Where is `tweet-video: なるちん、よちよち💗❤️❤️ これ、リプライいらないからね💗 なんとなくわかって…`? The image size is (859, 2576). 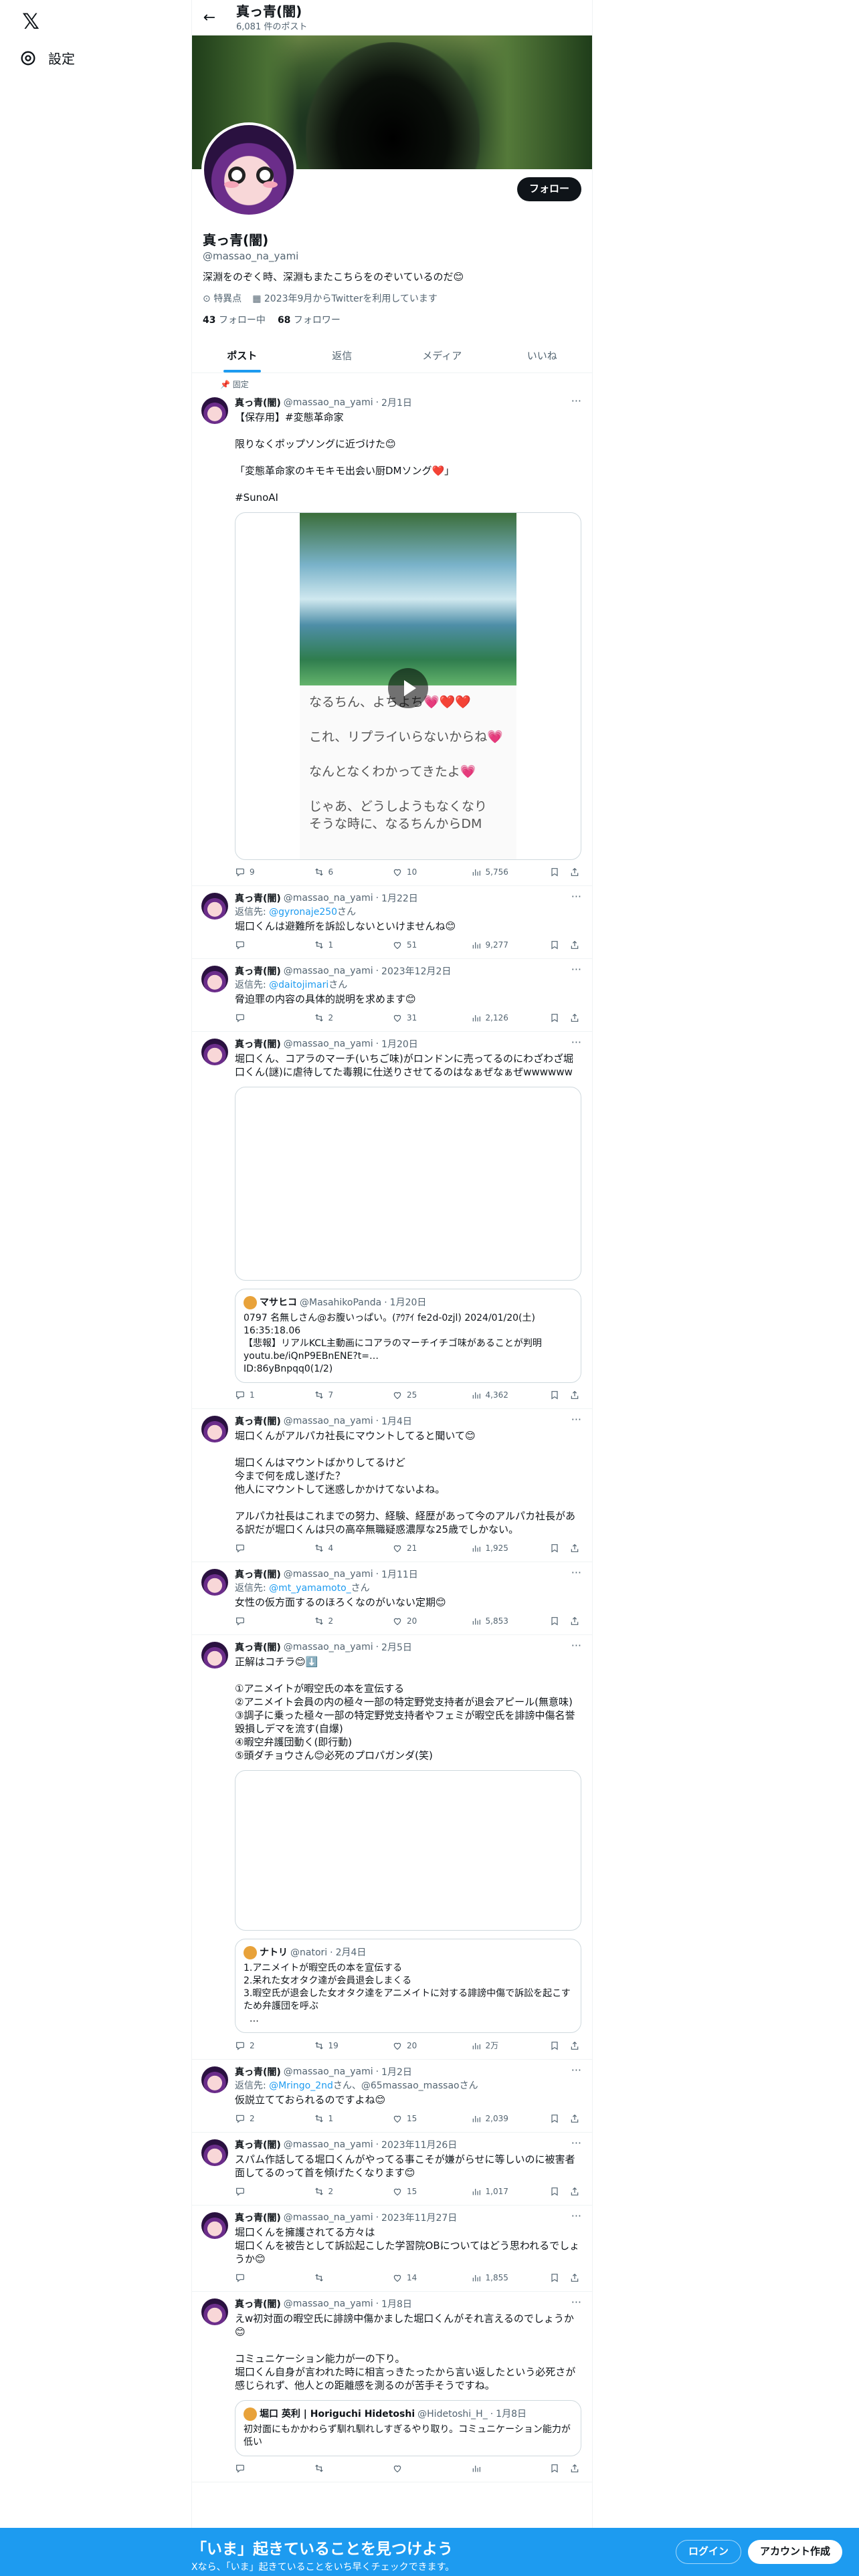
tweet-video: なるちん、よちよち💗❤️❤️ これ、リプライいらないからね💗 なんとなくわかって… is located at coordinates (408, 686).